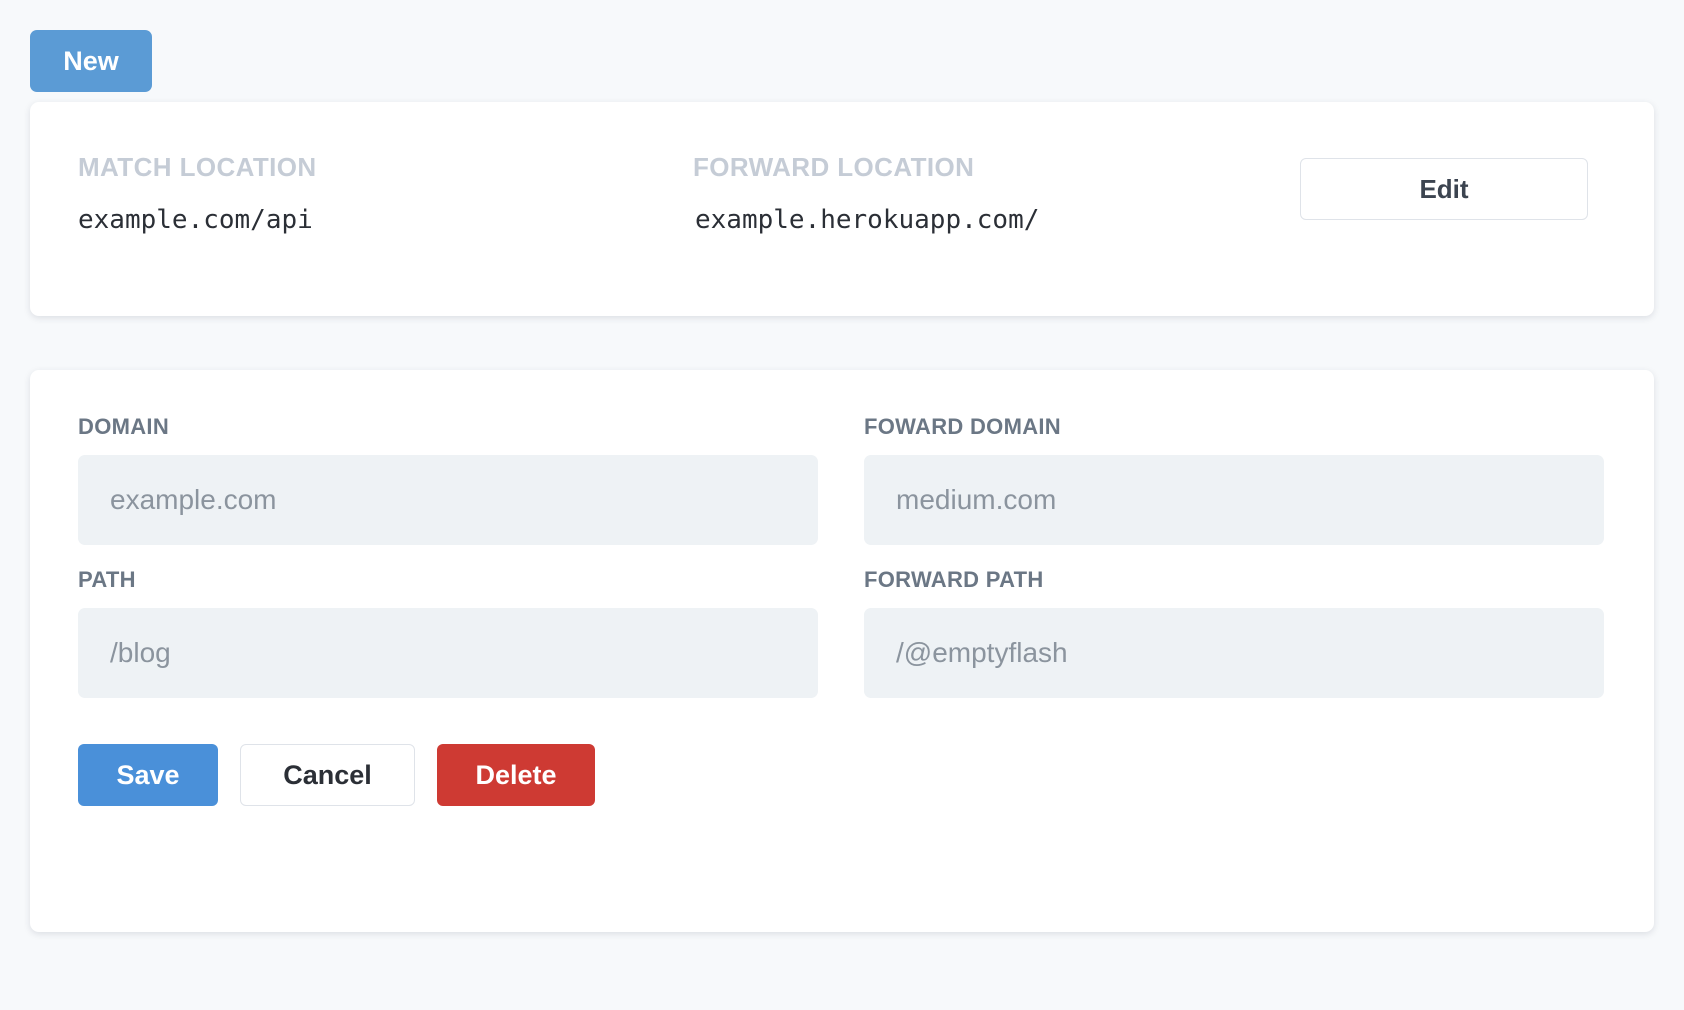 This screenshot has height=1010, width=1684. What do you see at coordinates (148, 775) in the screenshot?
I see `save-button: Save` at bounding box center [148, 775].